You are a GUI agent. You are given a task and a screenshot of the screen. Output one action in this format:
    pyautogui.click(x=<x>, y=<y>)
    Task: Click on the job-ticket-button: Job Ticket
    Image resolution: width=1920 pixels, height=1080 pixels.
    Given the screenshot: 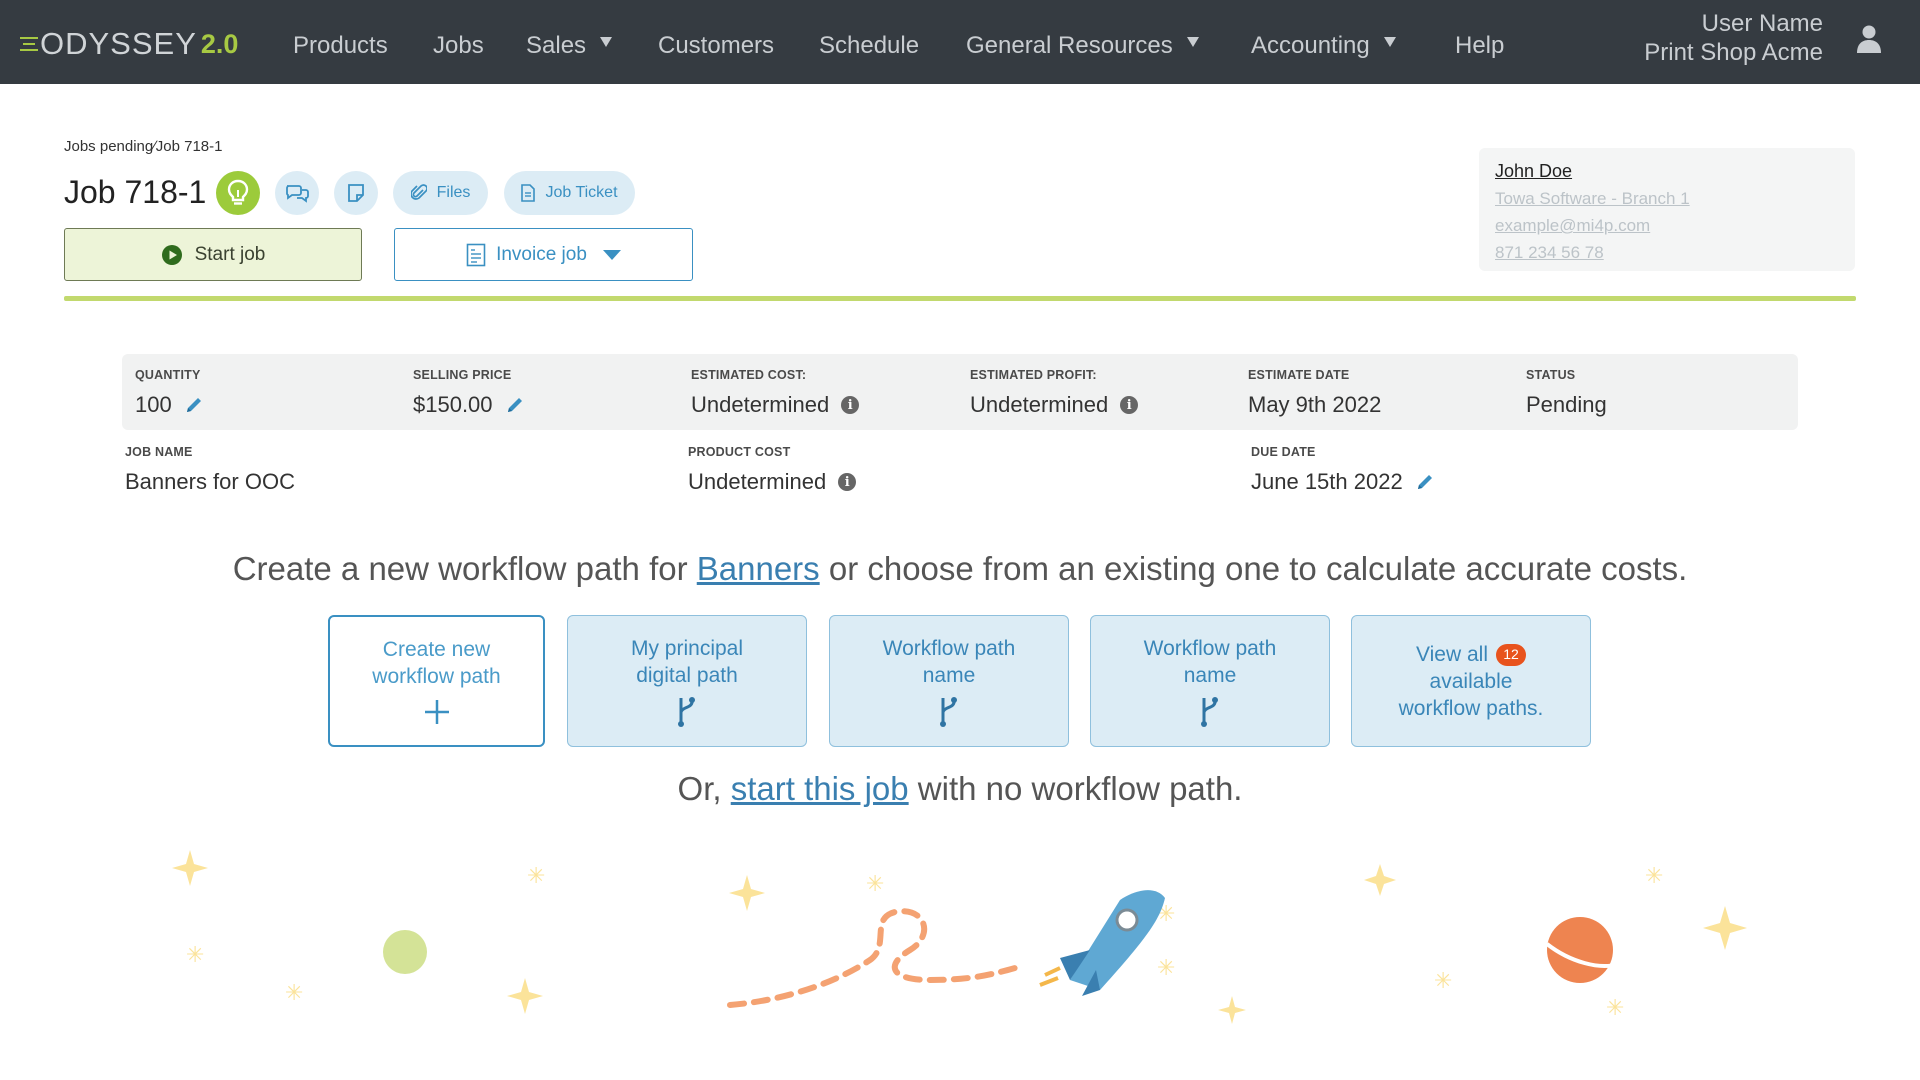 What is the action you would take?
    pyautogui.click(x=569, y=193)
    